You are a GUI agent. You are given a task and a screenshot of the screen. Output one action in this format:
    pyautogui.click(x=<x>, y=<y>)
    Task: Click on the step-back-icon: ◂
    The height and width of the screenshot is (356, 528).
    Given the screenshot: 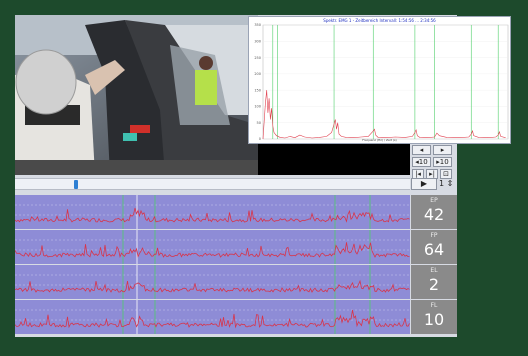 What is the action you would take?
    pyautogui.click(x=421, y=150)
    